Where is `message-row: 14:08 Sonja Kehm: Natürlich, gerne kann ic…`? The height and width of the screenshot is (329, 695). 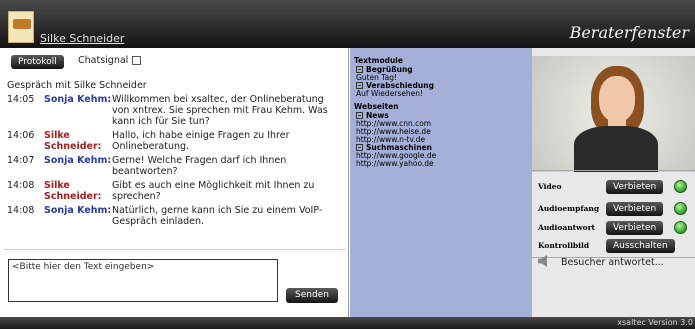
message-row: 14:08 Sonja Kehm: Natürlich, gerne kann ic… is located at coordinates (175, 216).